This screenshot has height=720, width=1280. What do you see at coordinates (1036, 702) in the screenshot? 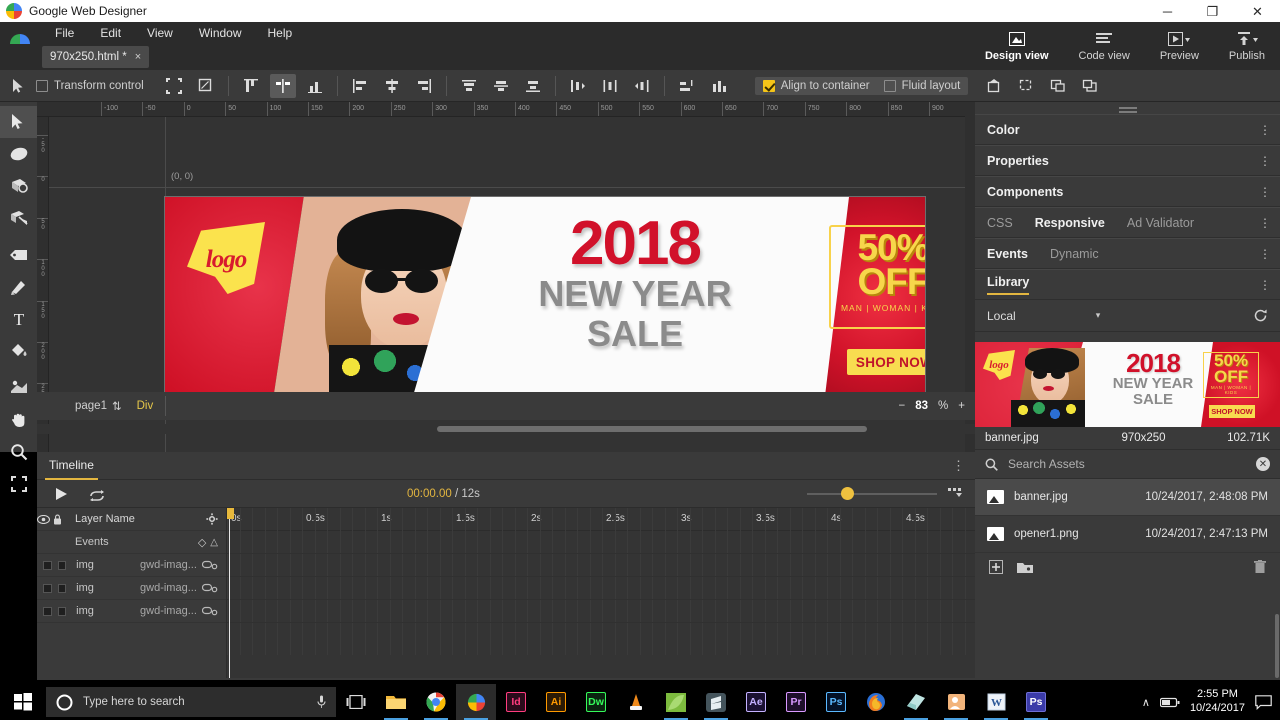
I see `taskbar-app-adobe-photoshop-2: Ps` at bounding box center [1036, 702].